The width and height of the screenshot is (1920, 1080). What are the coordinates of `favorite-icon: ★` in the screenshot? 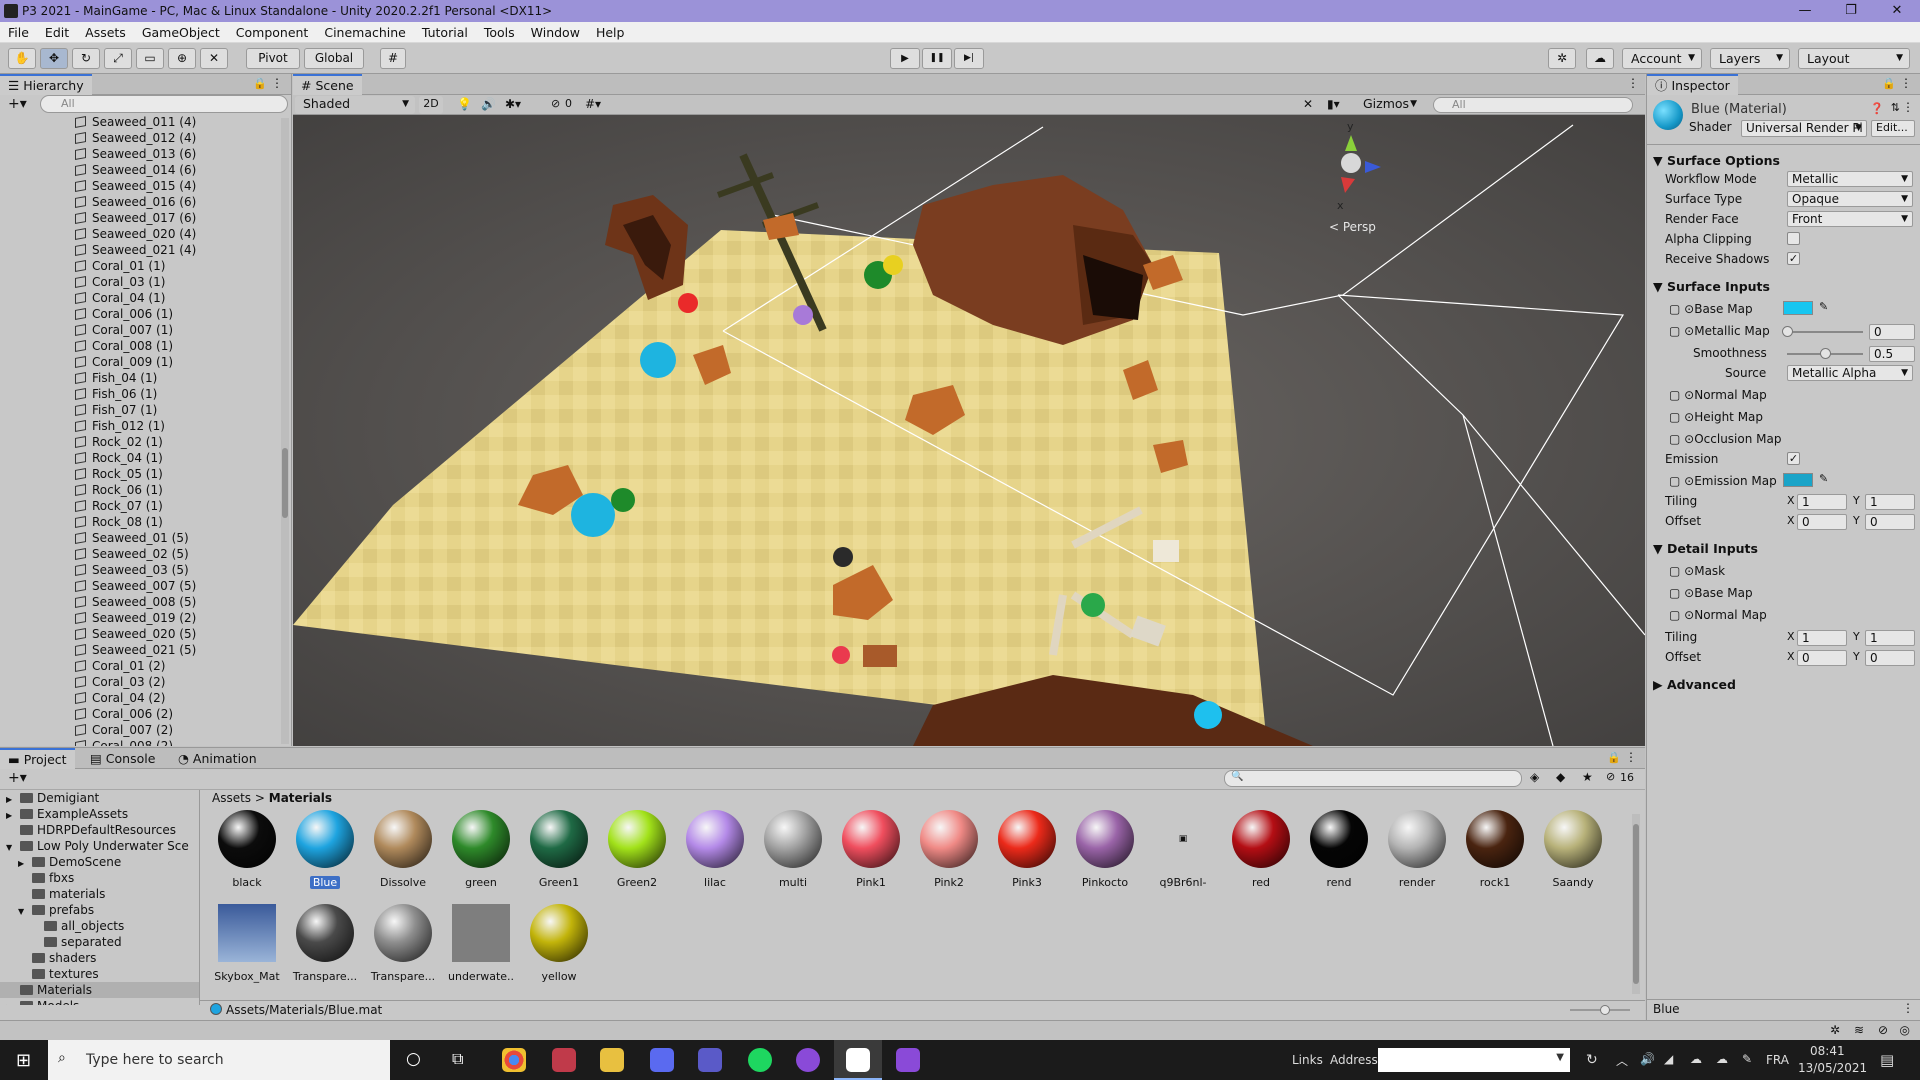 It's located at (1587, 777).